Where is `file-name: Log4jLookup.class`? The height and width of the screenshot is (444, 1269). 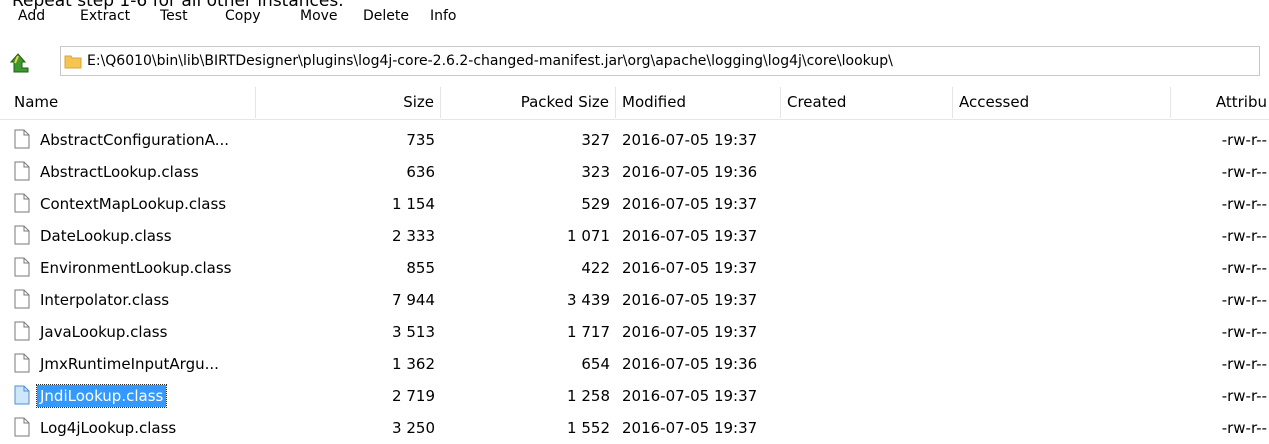
file-name: Log4jLookup.class is located at coordinates (108, 428).